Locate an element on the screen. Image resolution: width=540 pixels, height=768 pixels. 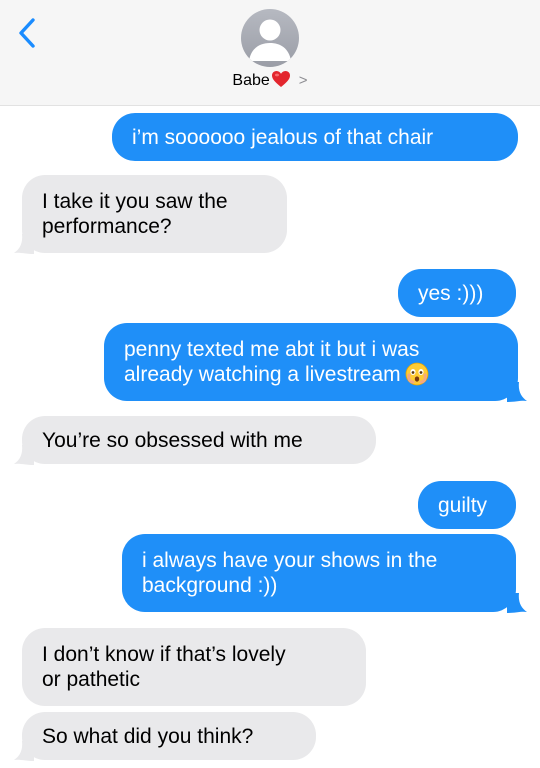
message-bubble-incoming: You’re so obsessed with me is located at coordinates (199, 440).